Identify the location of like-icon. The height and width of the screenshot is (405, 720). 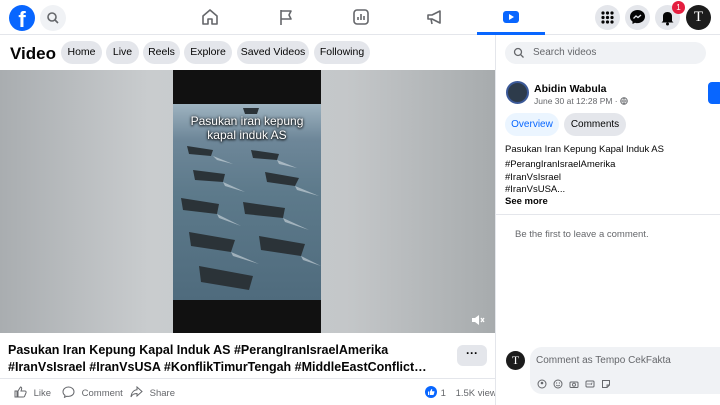
(20, 392).